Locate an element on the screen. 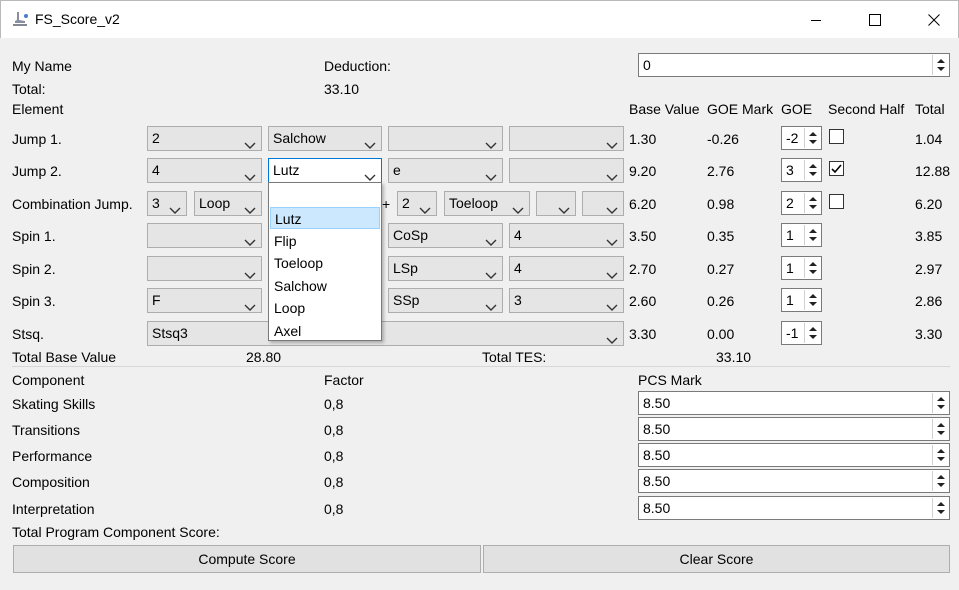 This screenshot has height=590, width=959. deduction-spinner: 0 is located at coordinates (794, 65).